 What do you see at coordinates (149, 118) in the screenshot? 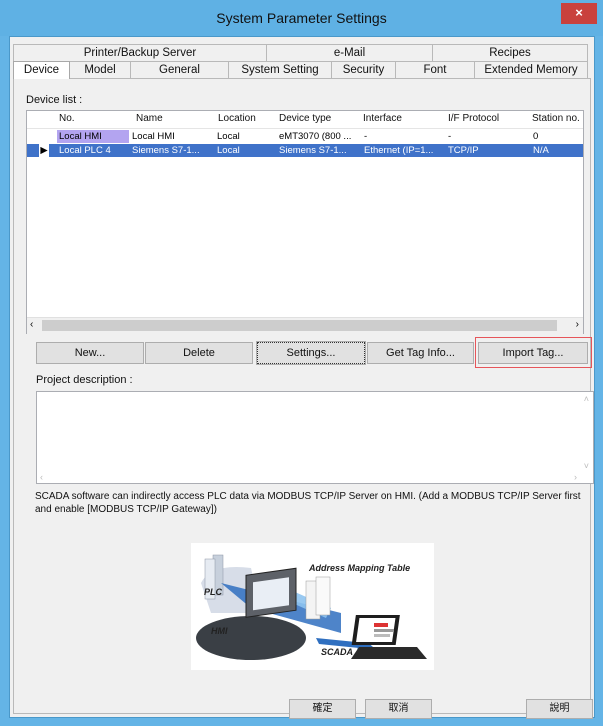
I see `column-header-name: Name` at bounding box center [149, 118].